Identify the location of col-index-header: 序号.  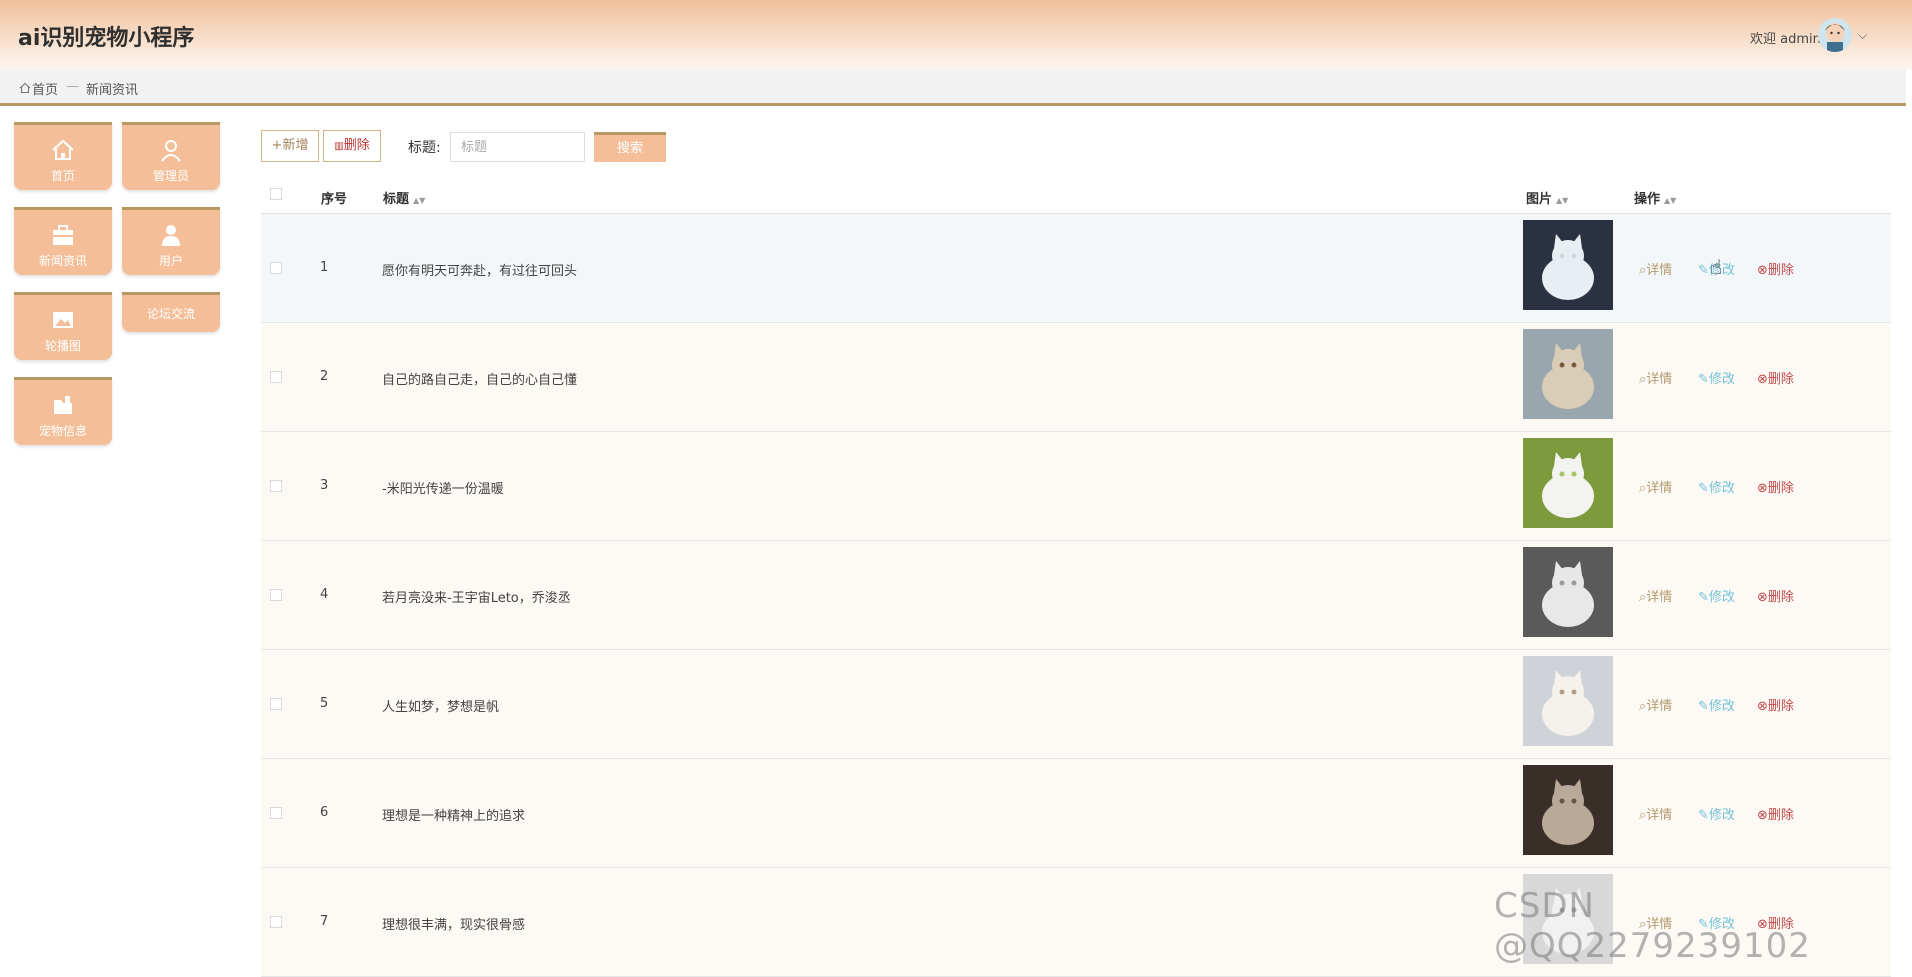
(334, 199).